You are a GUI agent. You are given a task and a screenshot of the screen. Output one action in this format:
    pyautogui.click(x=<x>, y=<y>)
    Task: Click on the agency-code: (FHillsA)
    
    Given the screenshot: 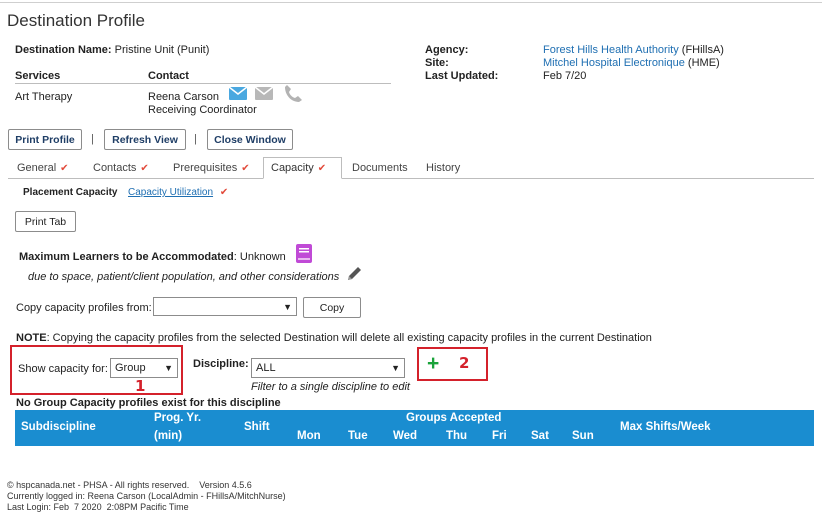 What is the action you would take?
    pyautogui.click(x=702, y=50)
    